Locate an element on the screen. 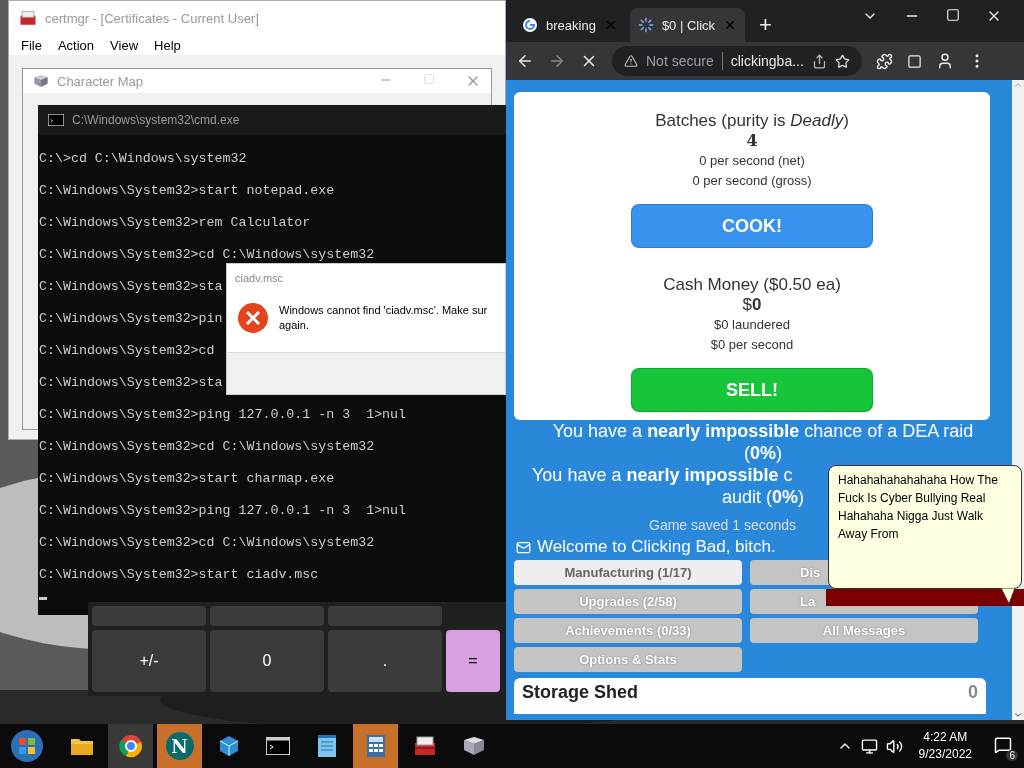 The height and width of the screenshot is (768, 1024). browser-tab: $0 | Click is located at coordinates (687, 25).